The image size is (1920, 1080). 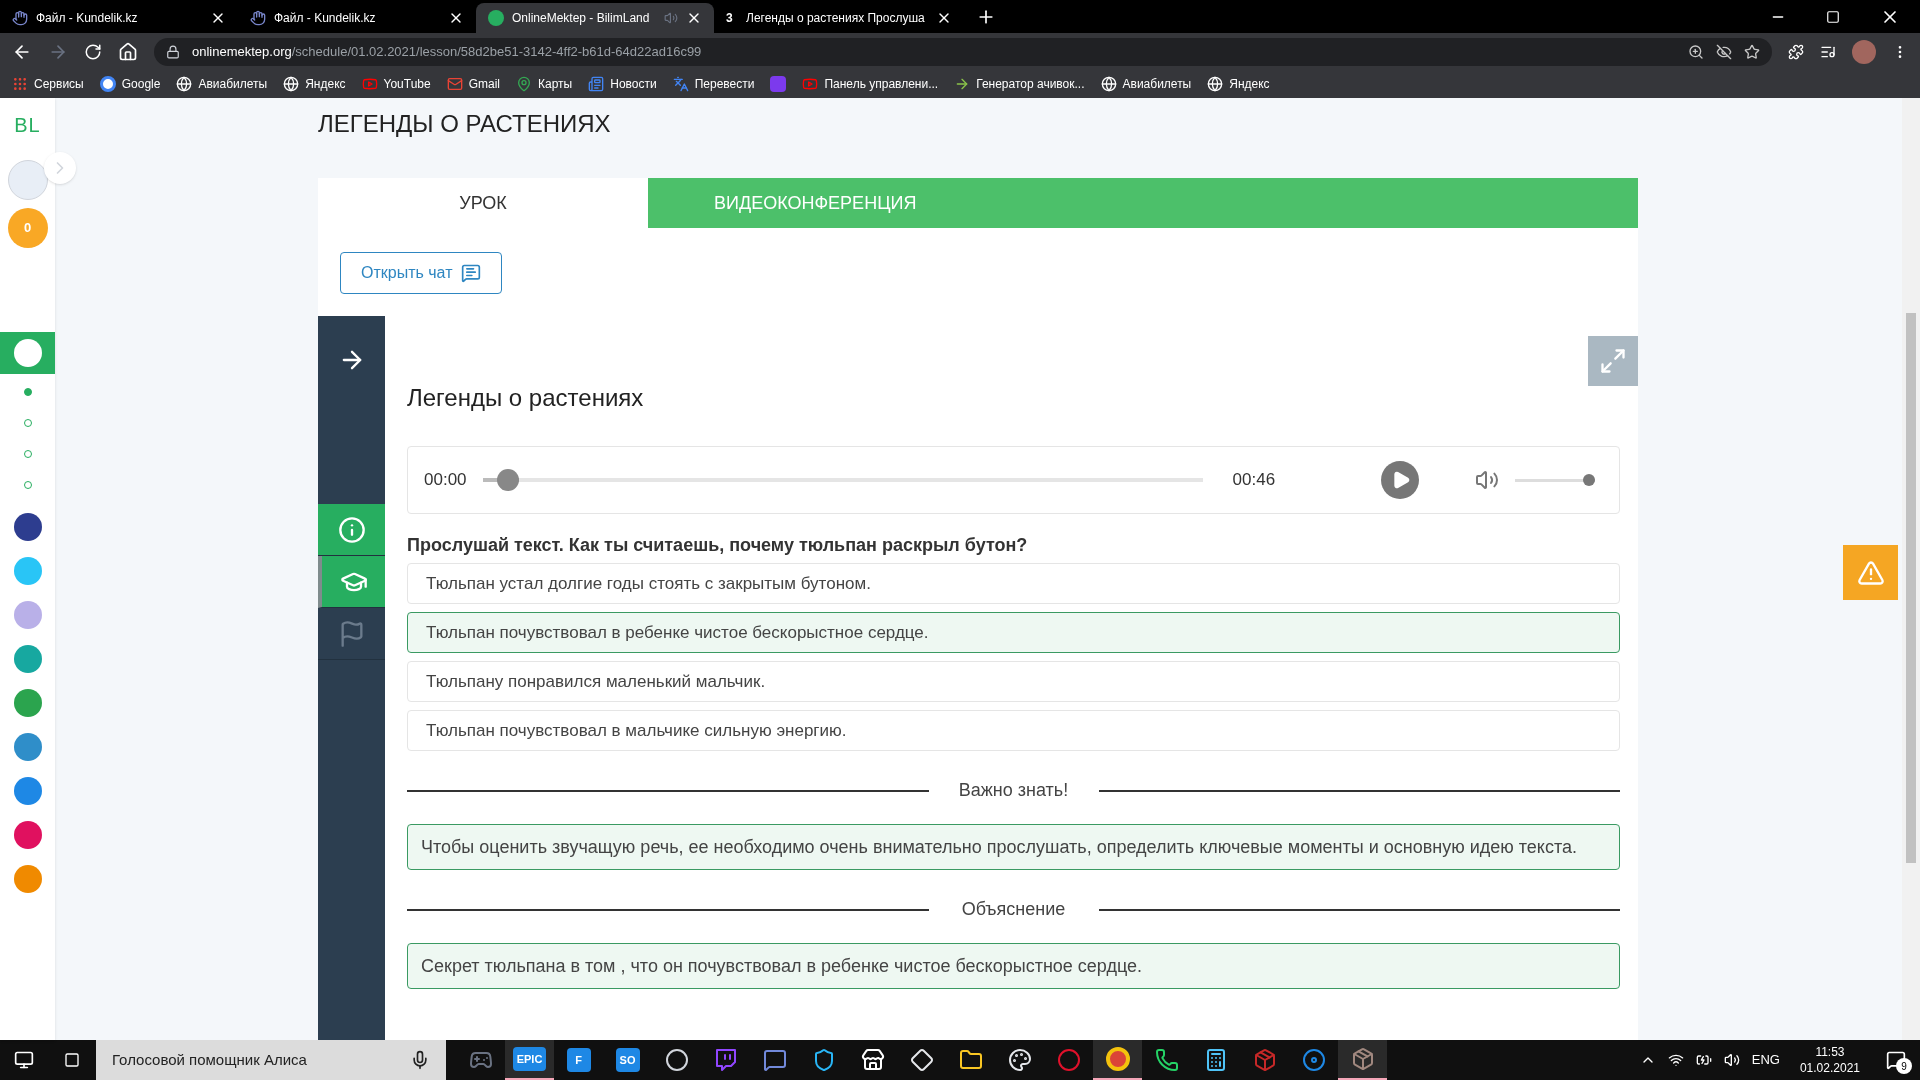 I want to click on clock: 11:53 01.02.2021, so click(x=1829, y=1060).